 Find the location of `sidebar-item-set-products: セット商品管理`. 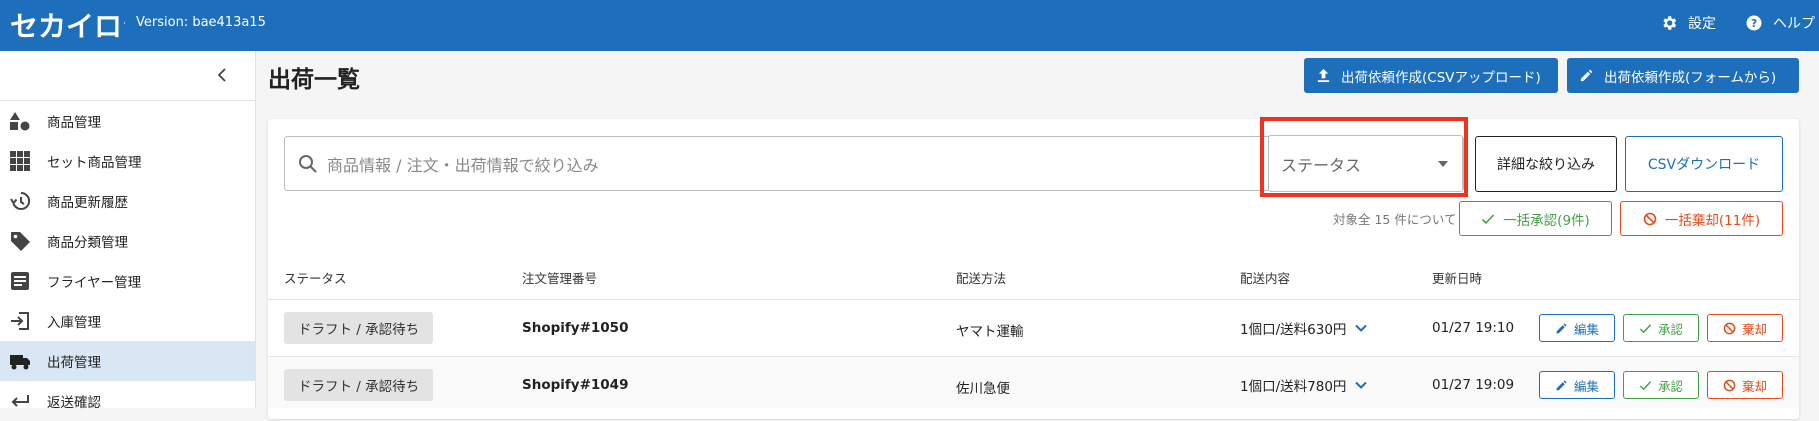

sidebar-item-set-products: セット商品管理 is located at coordinates (127, 161).